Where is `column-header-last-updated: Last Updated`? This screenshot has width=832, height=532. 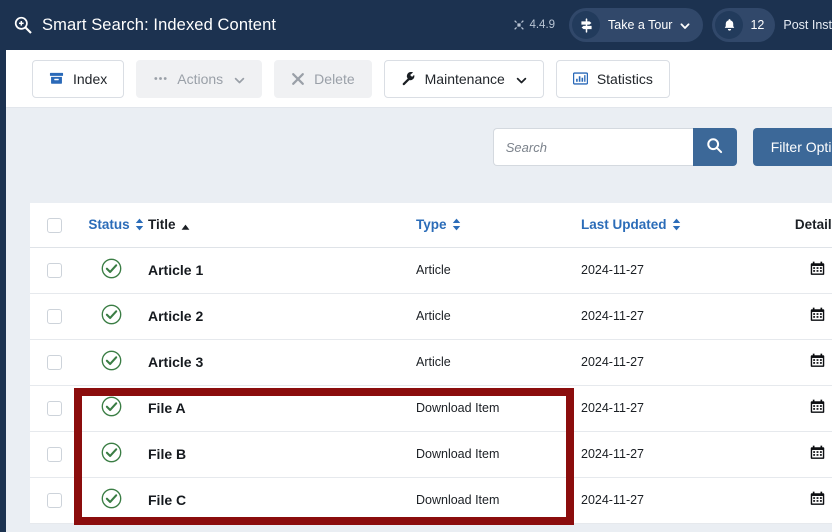 column-header-last-updated: Last Updated is located at coordinates (666, 225).